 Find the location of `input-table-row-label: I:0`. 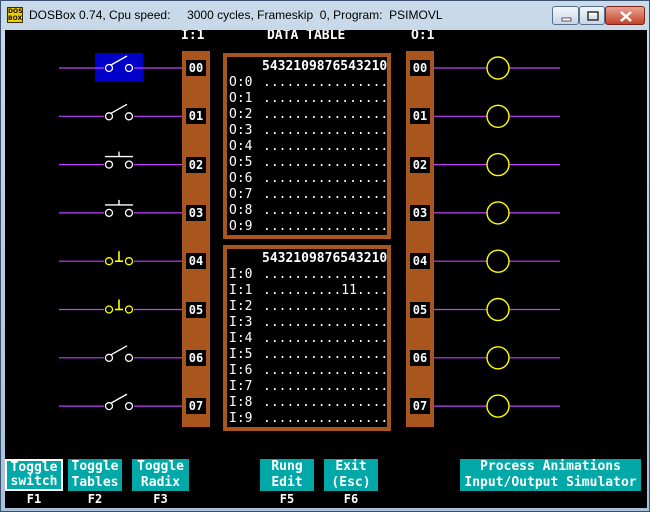

input-table-row-label: I:0 is located at coordinates (241, 274).